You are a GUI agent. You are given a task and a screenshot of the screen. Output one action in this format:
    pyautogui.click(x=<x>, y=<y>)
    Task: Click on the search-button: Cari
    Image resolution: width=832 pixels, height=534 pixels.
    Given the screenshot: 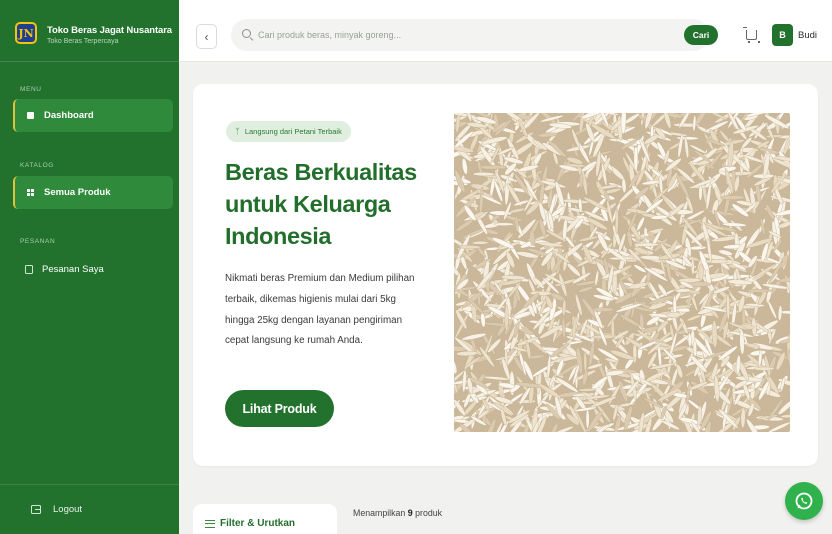 What is the action you would take?
    pyautogui.click(x=701, y=35)
    